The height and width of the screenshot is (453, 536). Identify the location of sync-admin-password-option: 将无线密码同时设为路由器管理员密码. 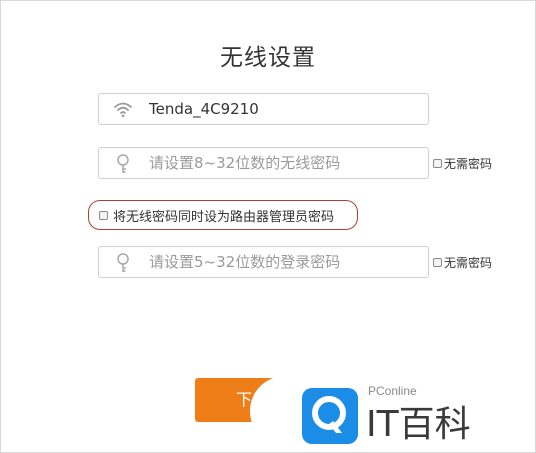
(223, 215).